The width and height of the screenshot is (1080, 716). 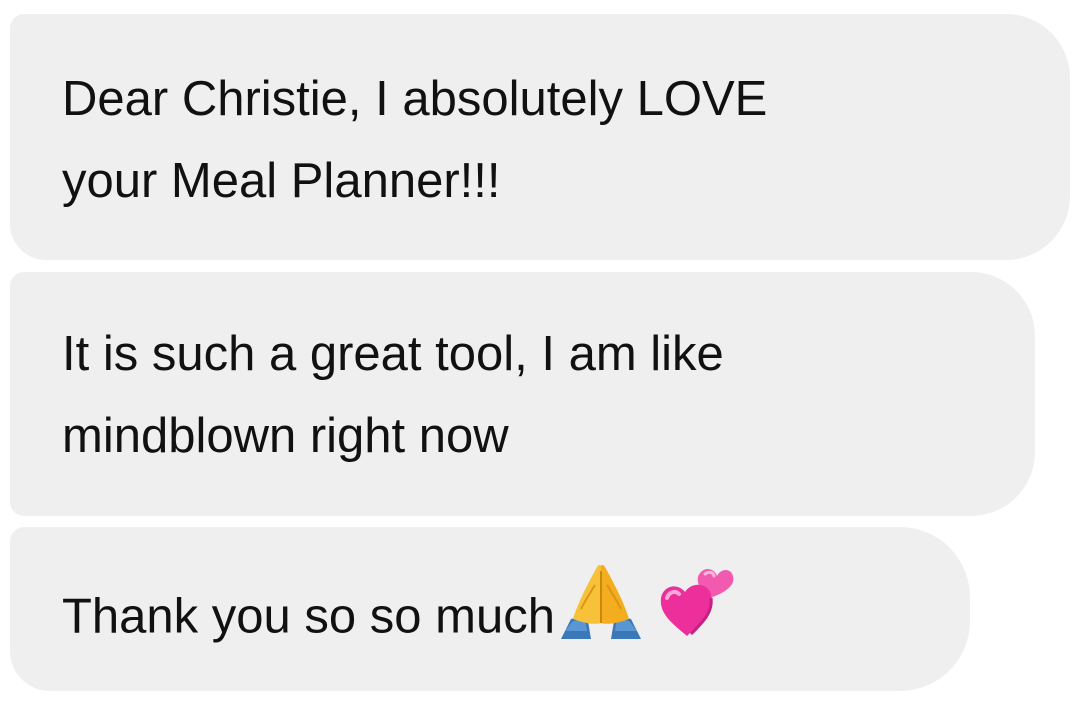 I want to click on two-hearts-icon, so click(x=691, y=613).